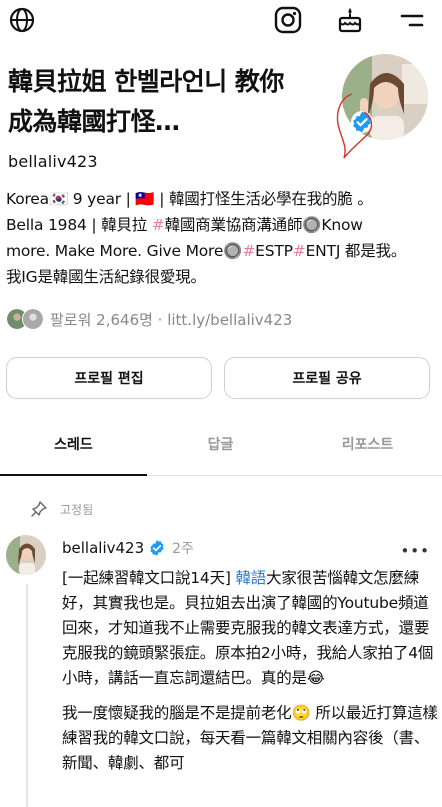 The height and width of the screenshot is (807, 442). Describe the element at coordinates (39, 509) in the screenshot. I see `pin-icon` at that location.